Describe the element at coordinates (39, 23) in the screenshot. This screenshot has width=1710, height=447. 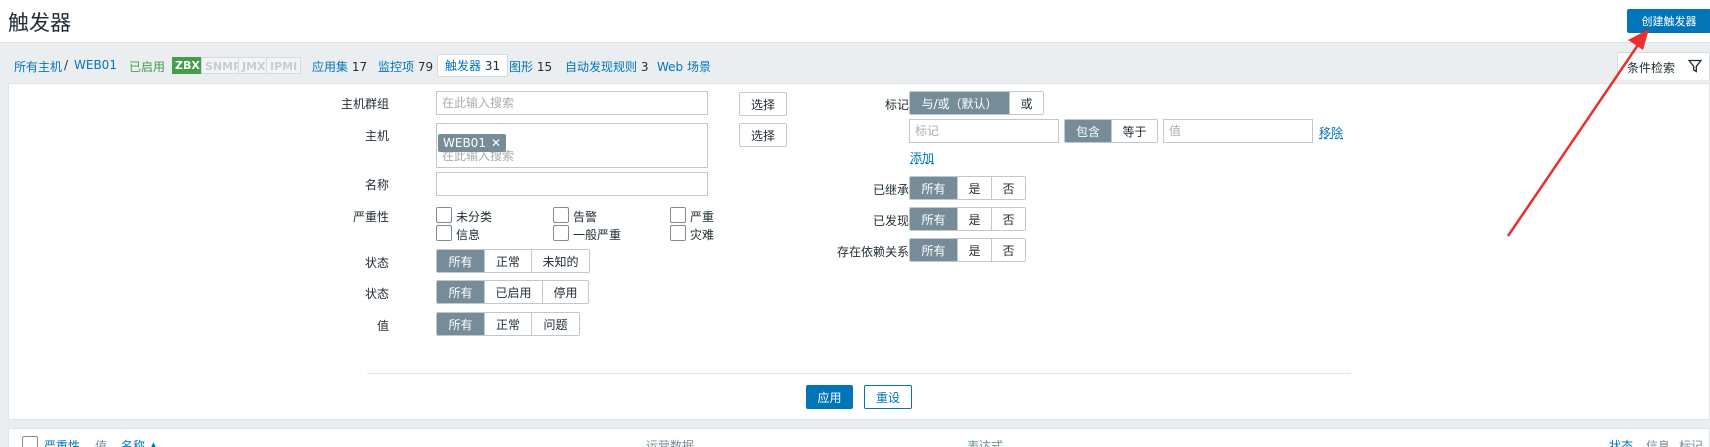
I see `page-title: 触发器` at that location.